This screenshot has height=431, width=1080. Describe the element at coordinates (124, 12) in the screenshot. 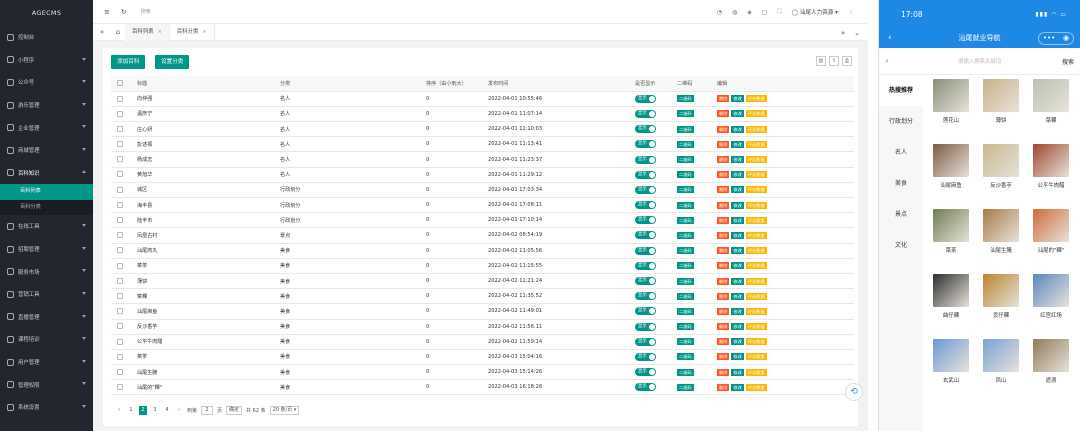

I see `refresh-icon: ↻` at that location.